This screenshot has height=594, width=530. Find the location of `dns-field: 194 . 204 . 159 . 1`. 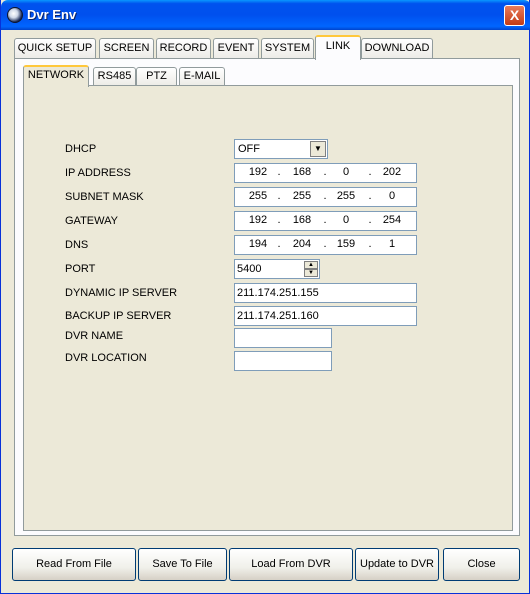

dns-field: 194 . 204 . 159 . 1 is located at coordinates (325, 245).